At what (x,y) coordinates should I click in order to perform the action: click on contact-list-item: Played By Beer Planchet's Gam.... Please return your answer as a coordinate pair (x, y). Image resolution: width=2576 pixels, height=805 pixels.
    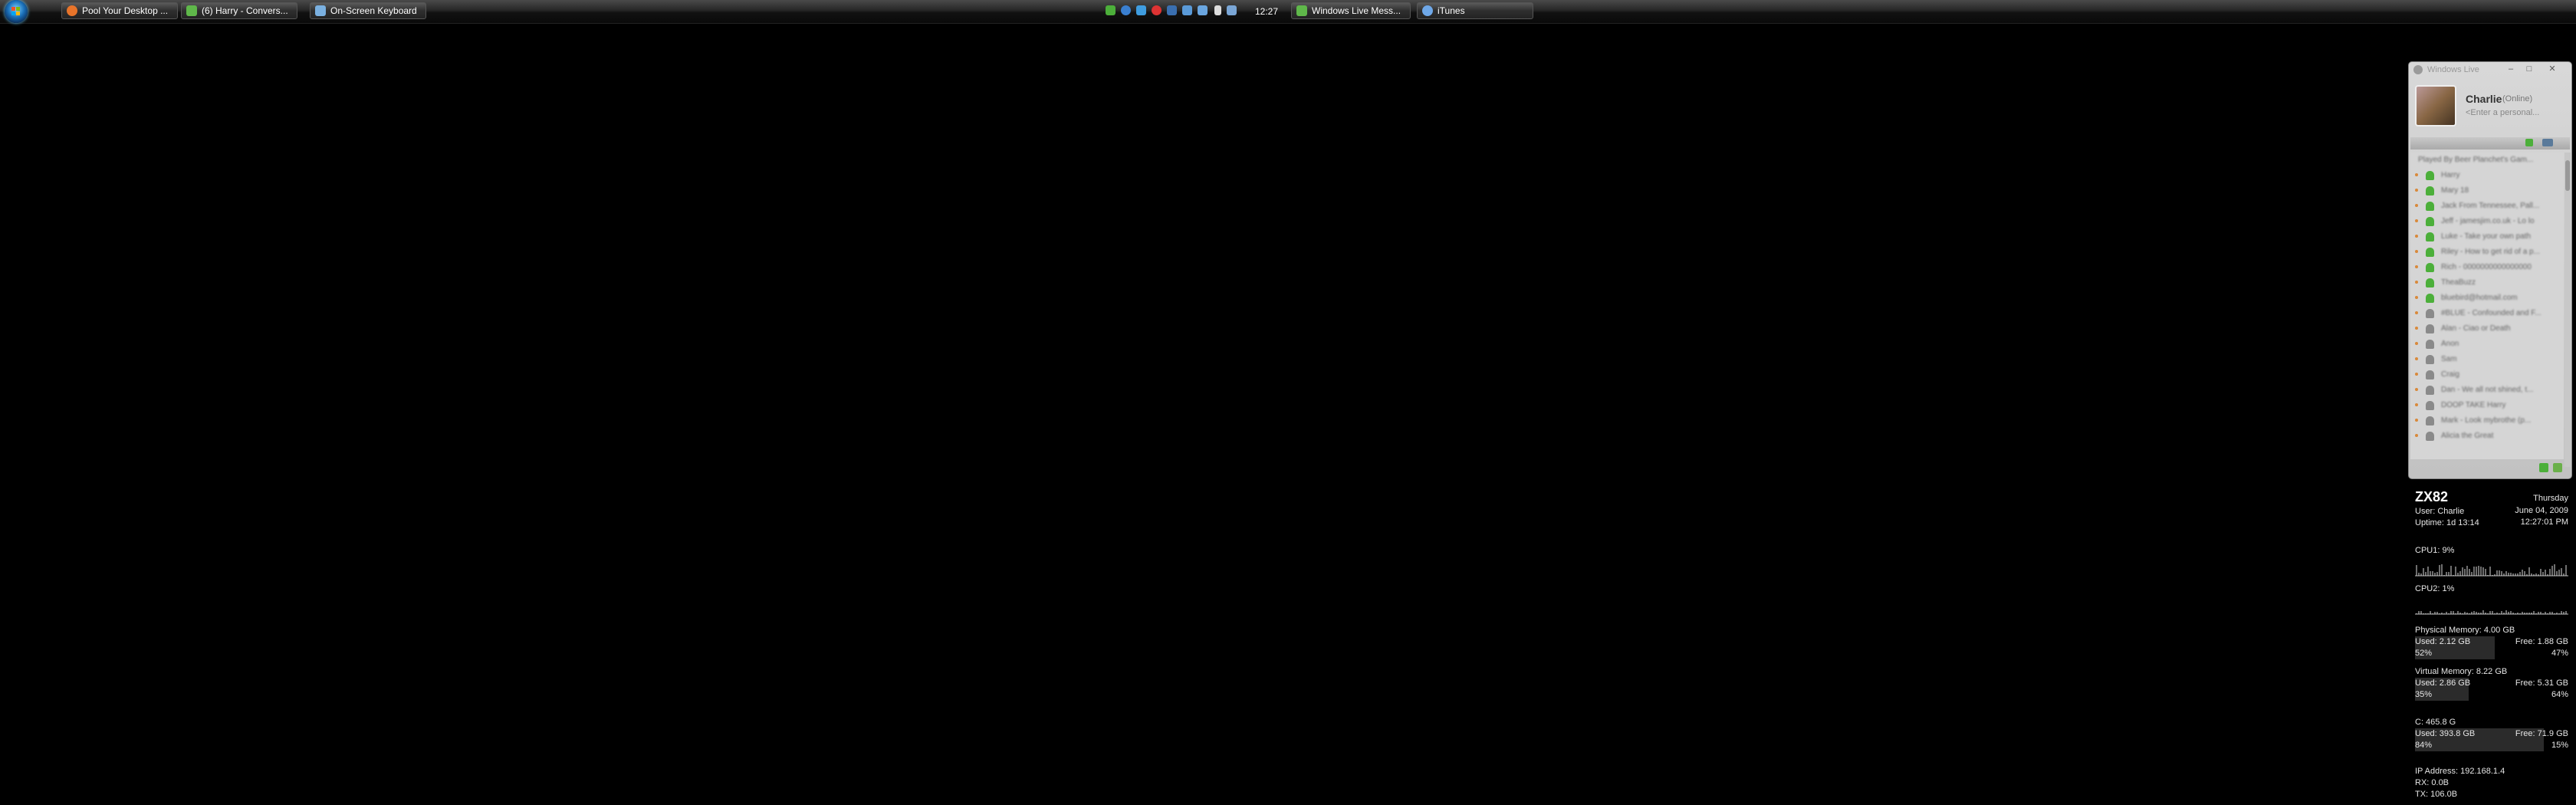
    Looking at the image, I should click on (2487, 161).